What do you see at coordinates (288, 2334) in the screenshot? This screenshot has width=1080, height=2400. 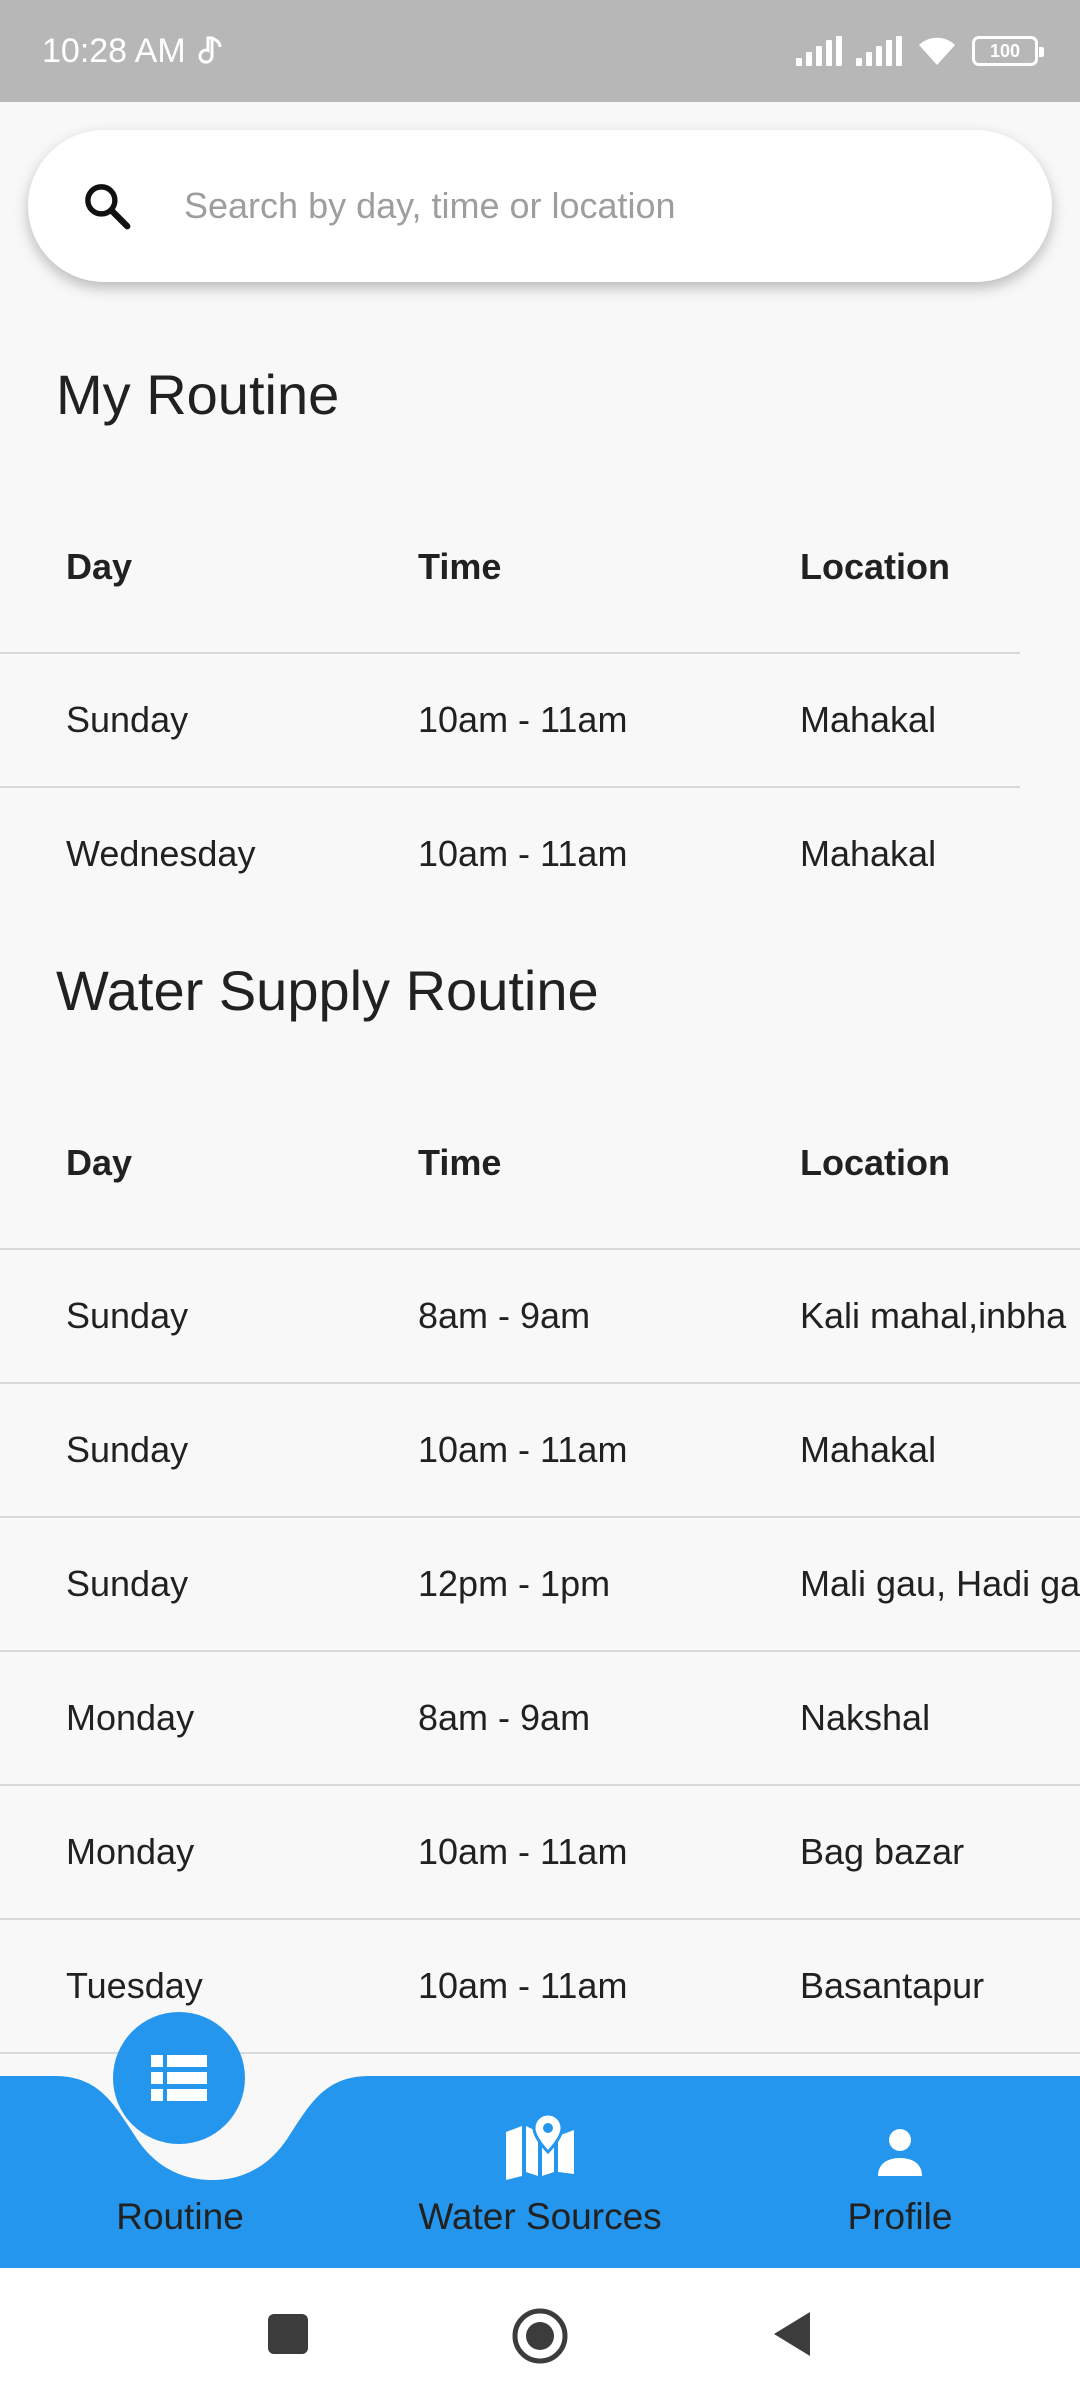 I see `recents-button` at bounding box center [288, 2334].